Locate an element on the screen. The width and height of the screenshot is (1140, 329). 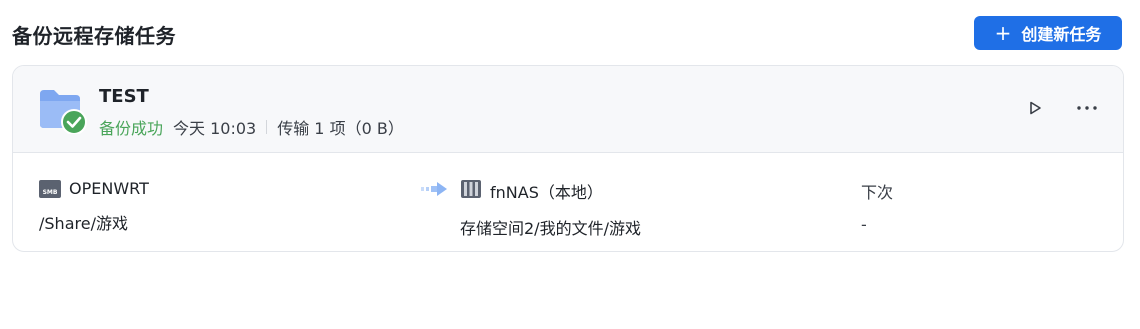
next-run-label: 下次 is located at coordinates (877, 192).